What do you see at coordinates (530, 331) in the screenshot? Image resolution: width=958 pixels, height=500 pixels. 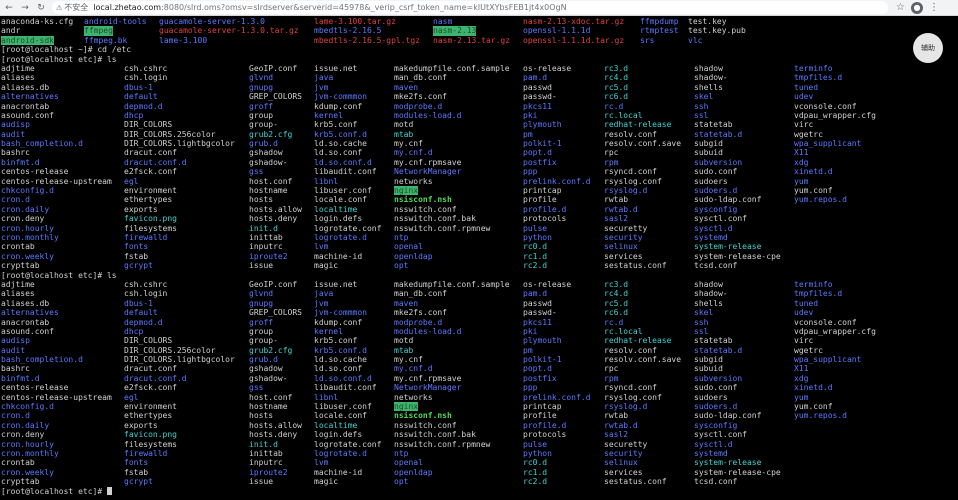 I see `file-entry: pki` at bounding box center [530, 331].